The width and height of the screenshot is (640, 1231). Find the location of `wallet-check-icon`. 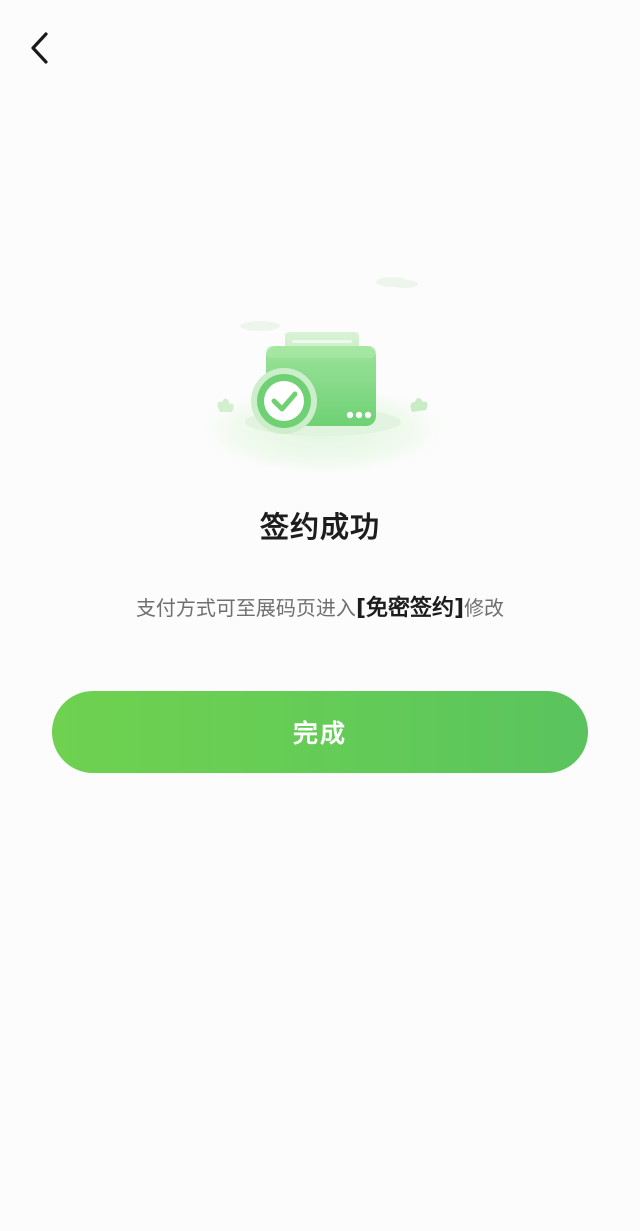

wallet-check-icon is located at coordinates (323, 375).